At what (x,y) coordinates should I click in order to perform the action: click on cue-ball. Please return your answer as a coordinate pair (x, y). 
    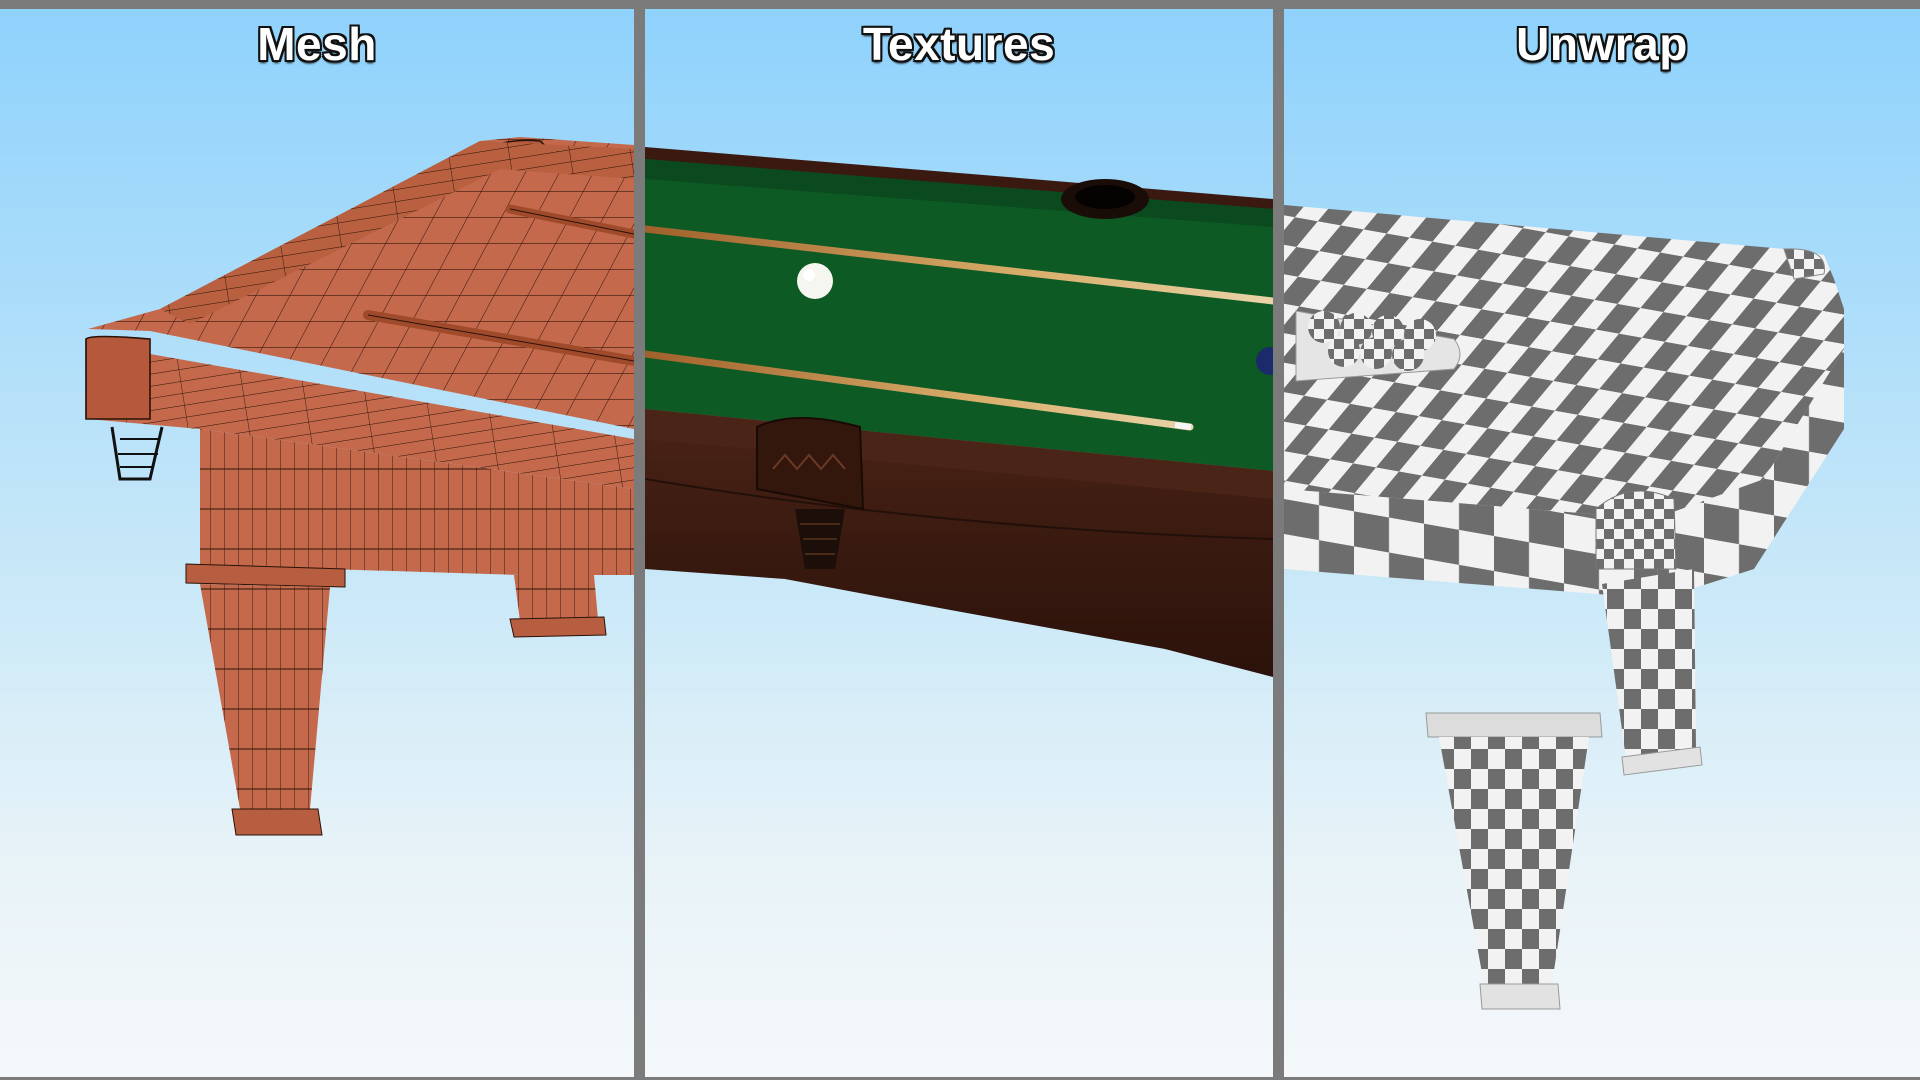
    Looking at the image, I should click on (815, 281).